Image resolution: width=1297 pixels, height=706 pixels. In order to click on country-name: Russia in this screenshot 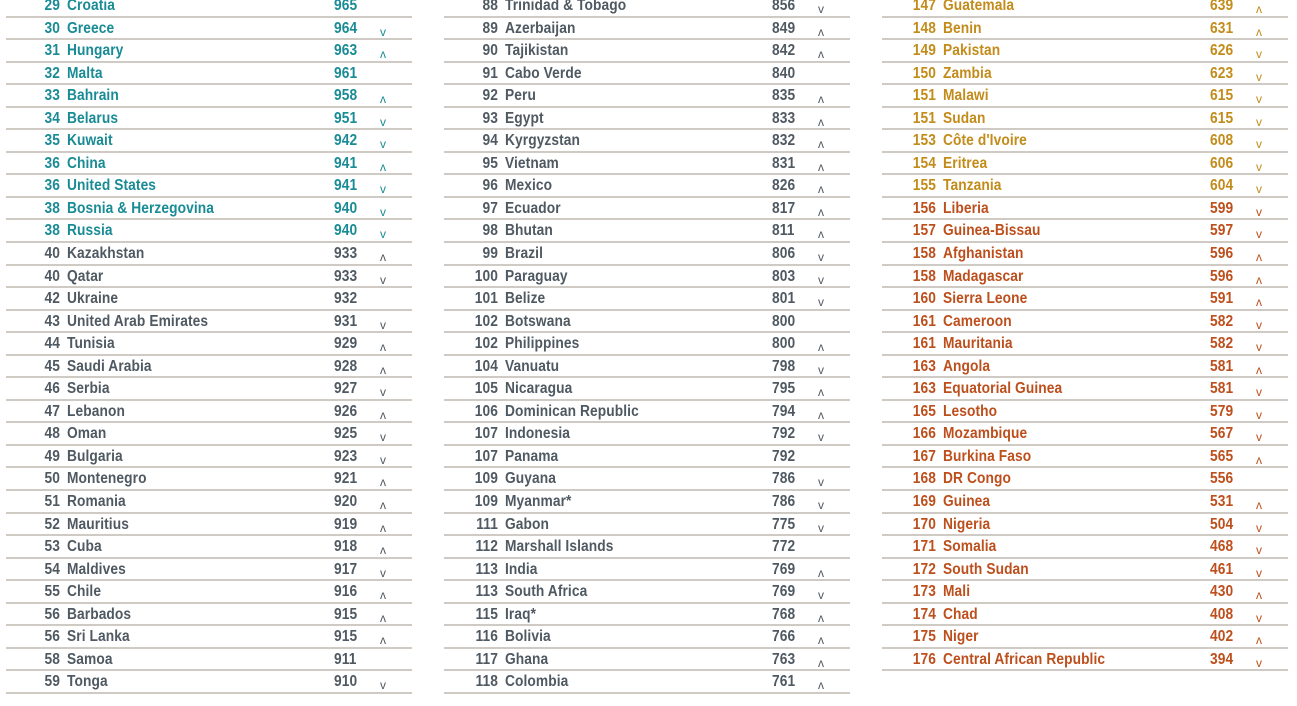, I will do `click(90, 231)`.